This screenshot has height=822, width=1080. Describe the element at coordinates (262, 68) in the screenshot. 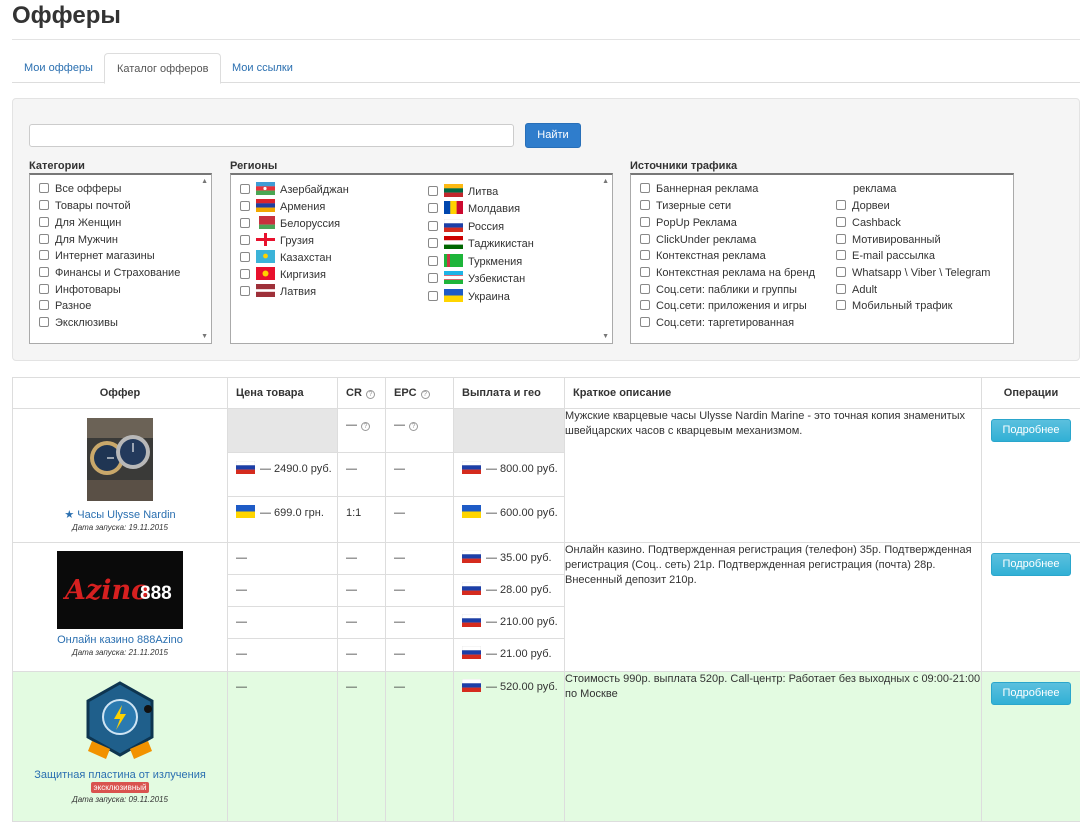

I see `tab-my-links: Мои ссылки` at that location.